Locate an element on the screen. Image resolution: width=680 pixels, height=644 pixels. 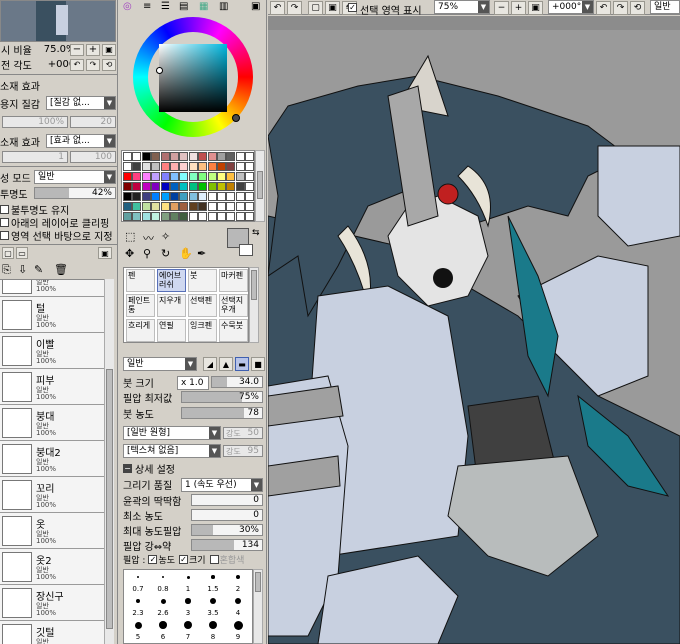
brush-size-preset: 9 is located at coordinates (238, 631).